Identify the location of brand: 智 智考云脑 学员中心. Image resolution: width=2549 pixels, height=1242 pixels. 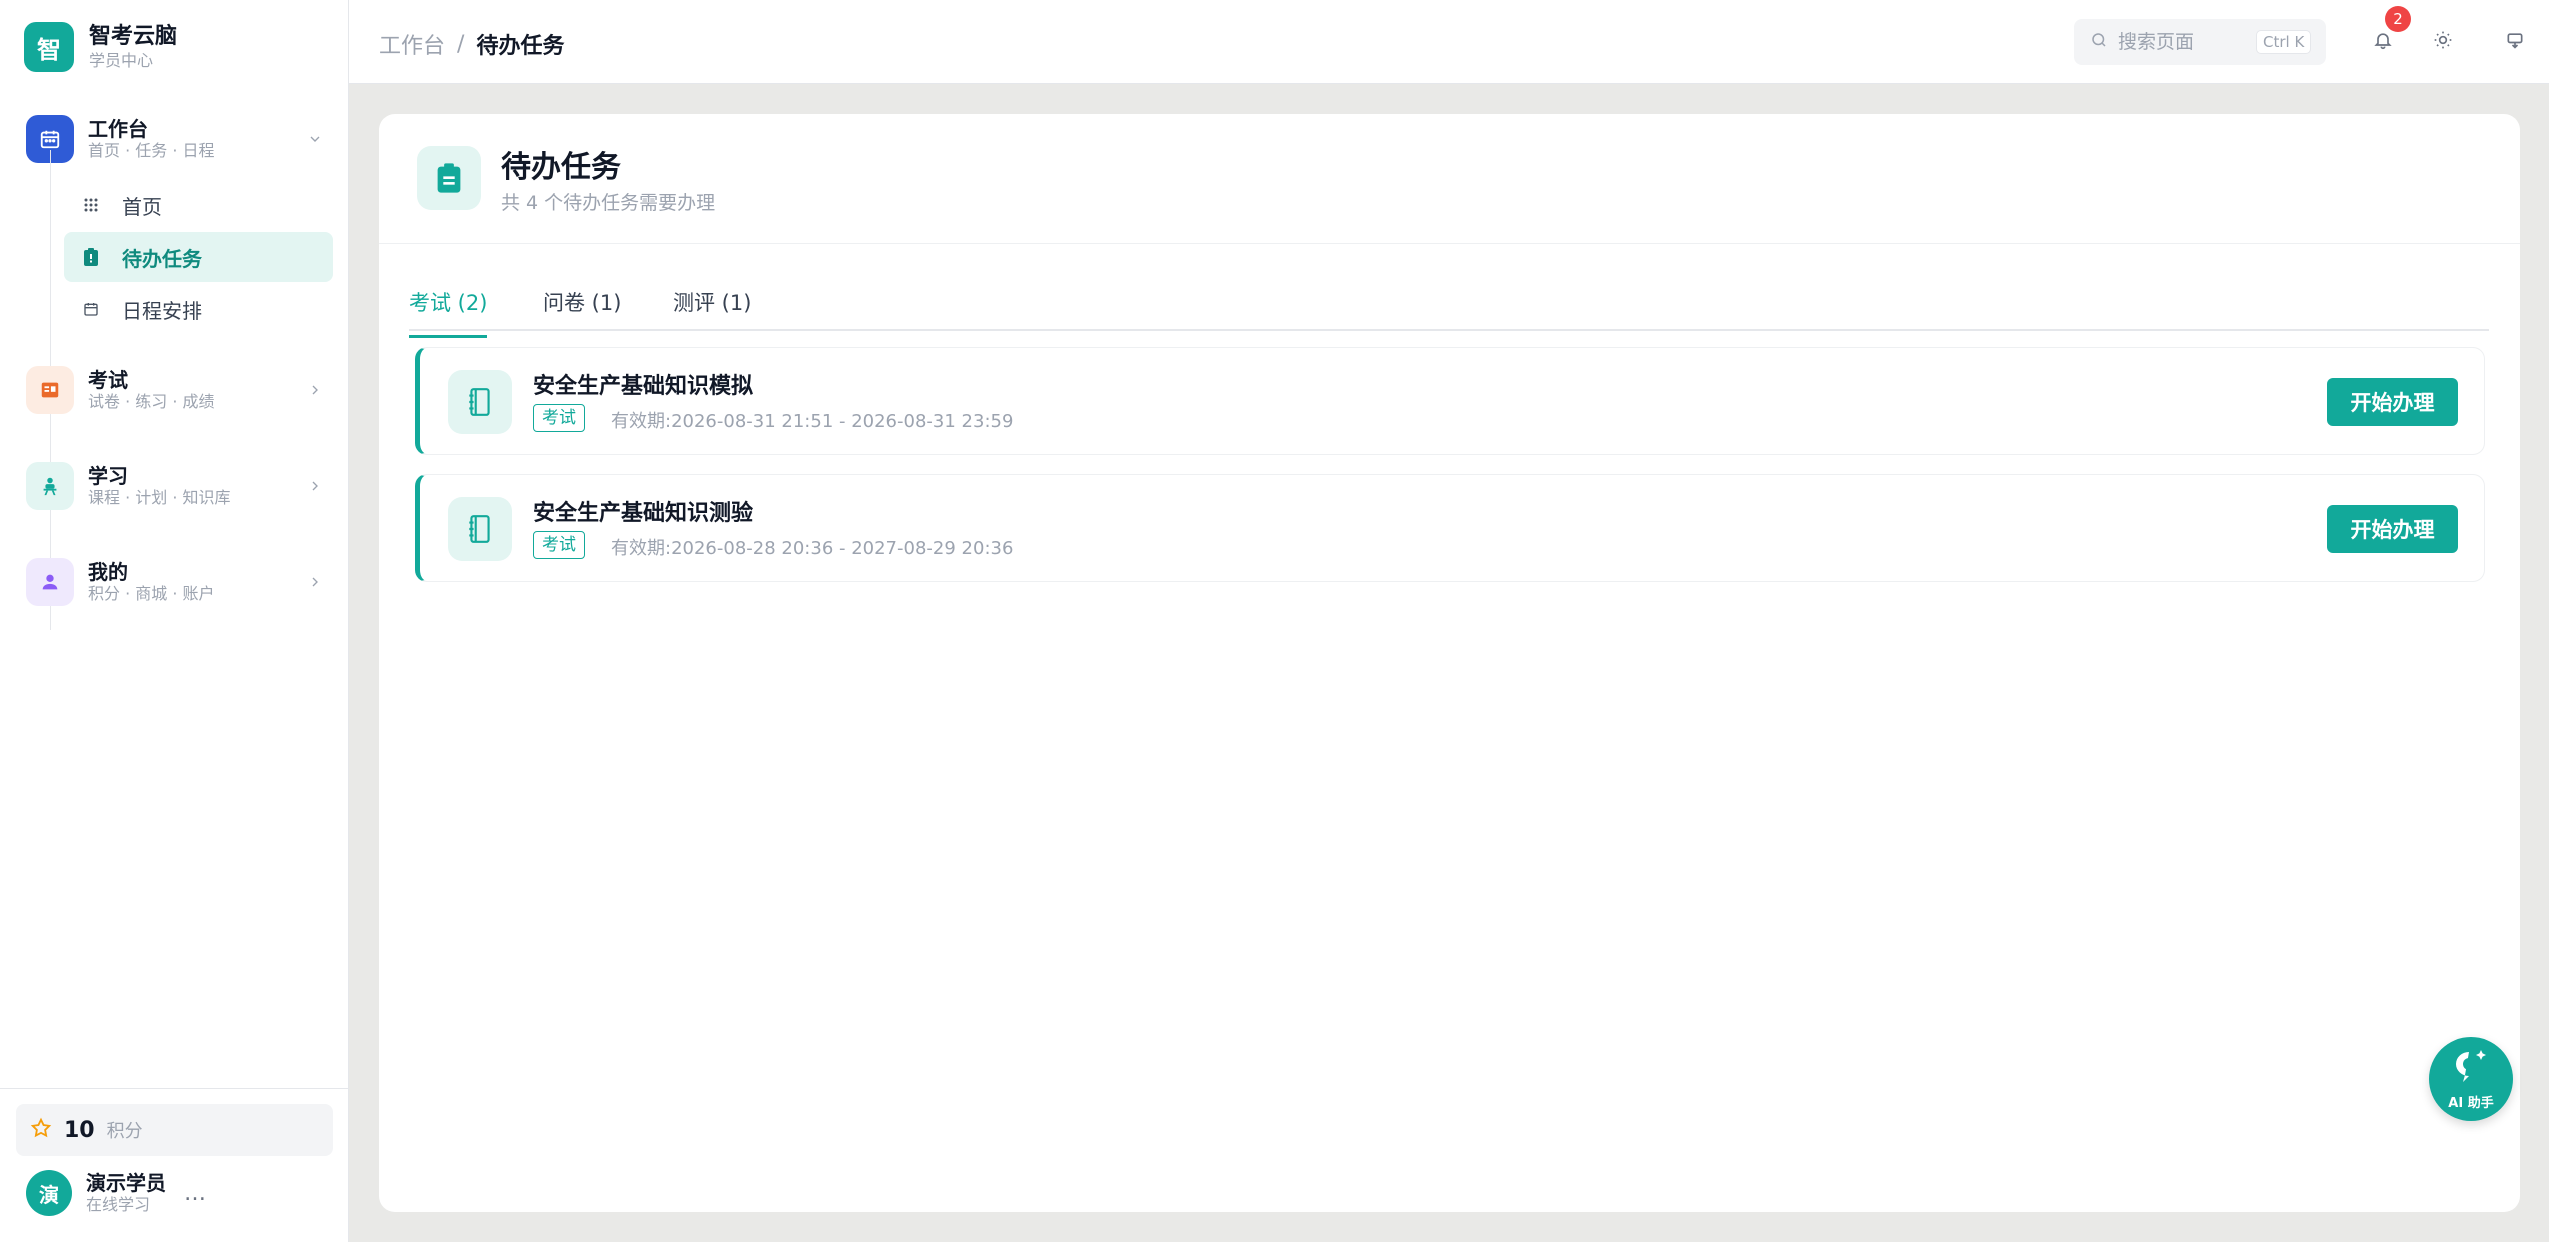
(100, 47).